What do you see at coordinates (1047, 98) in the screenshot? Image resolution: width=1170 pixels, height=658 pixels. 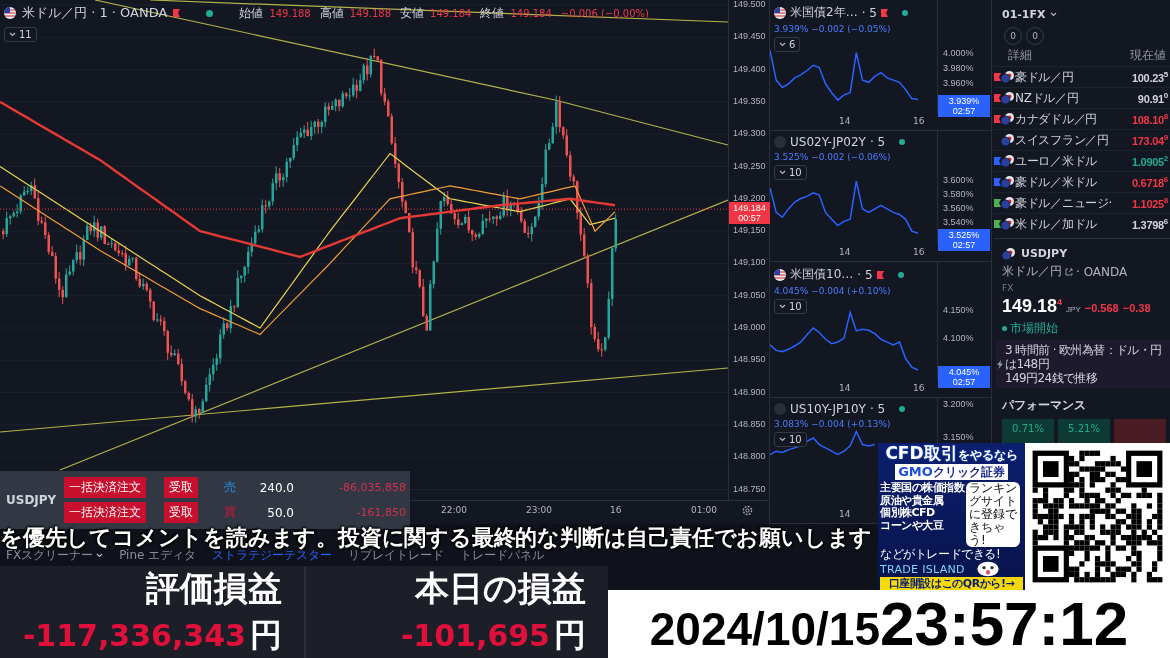 I see `symbol-name: NZドル／円` at bounding box center [1047, 98].